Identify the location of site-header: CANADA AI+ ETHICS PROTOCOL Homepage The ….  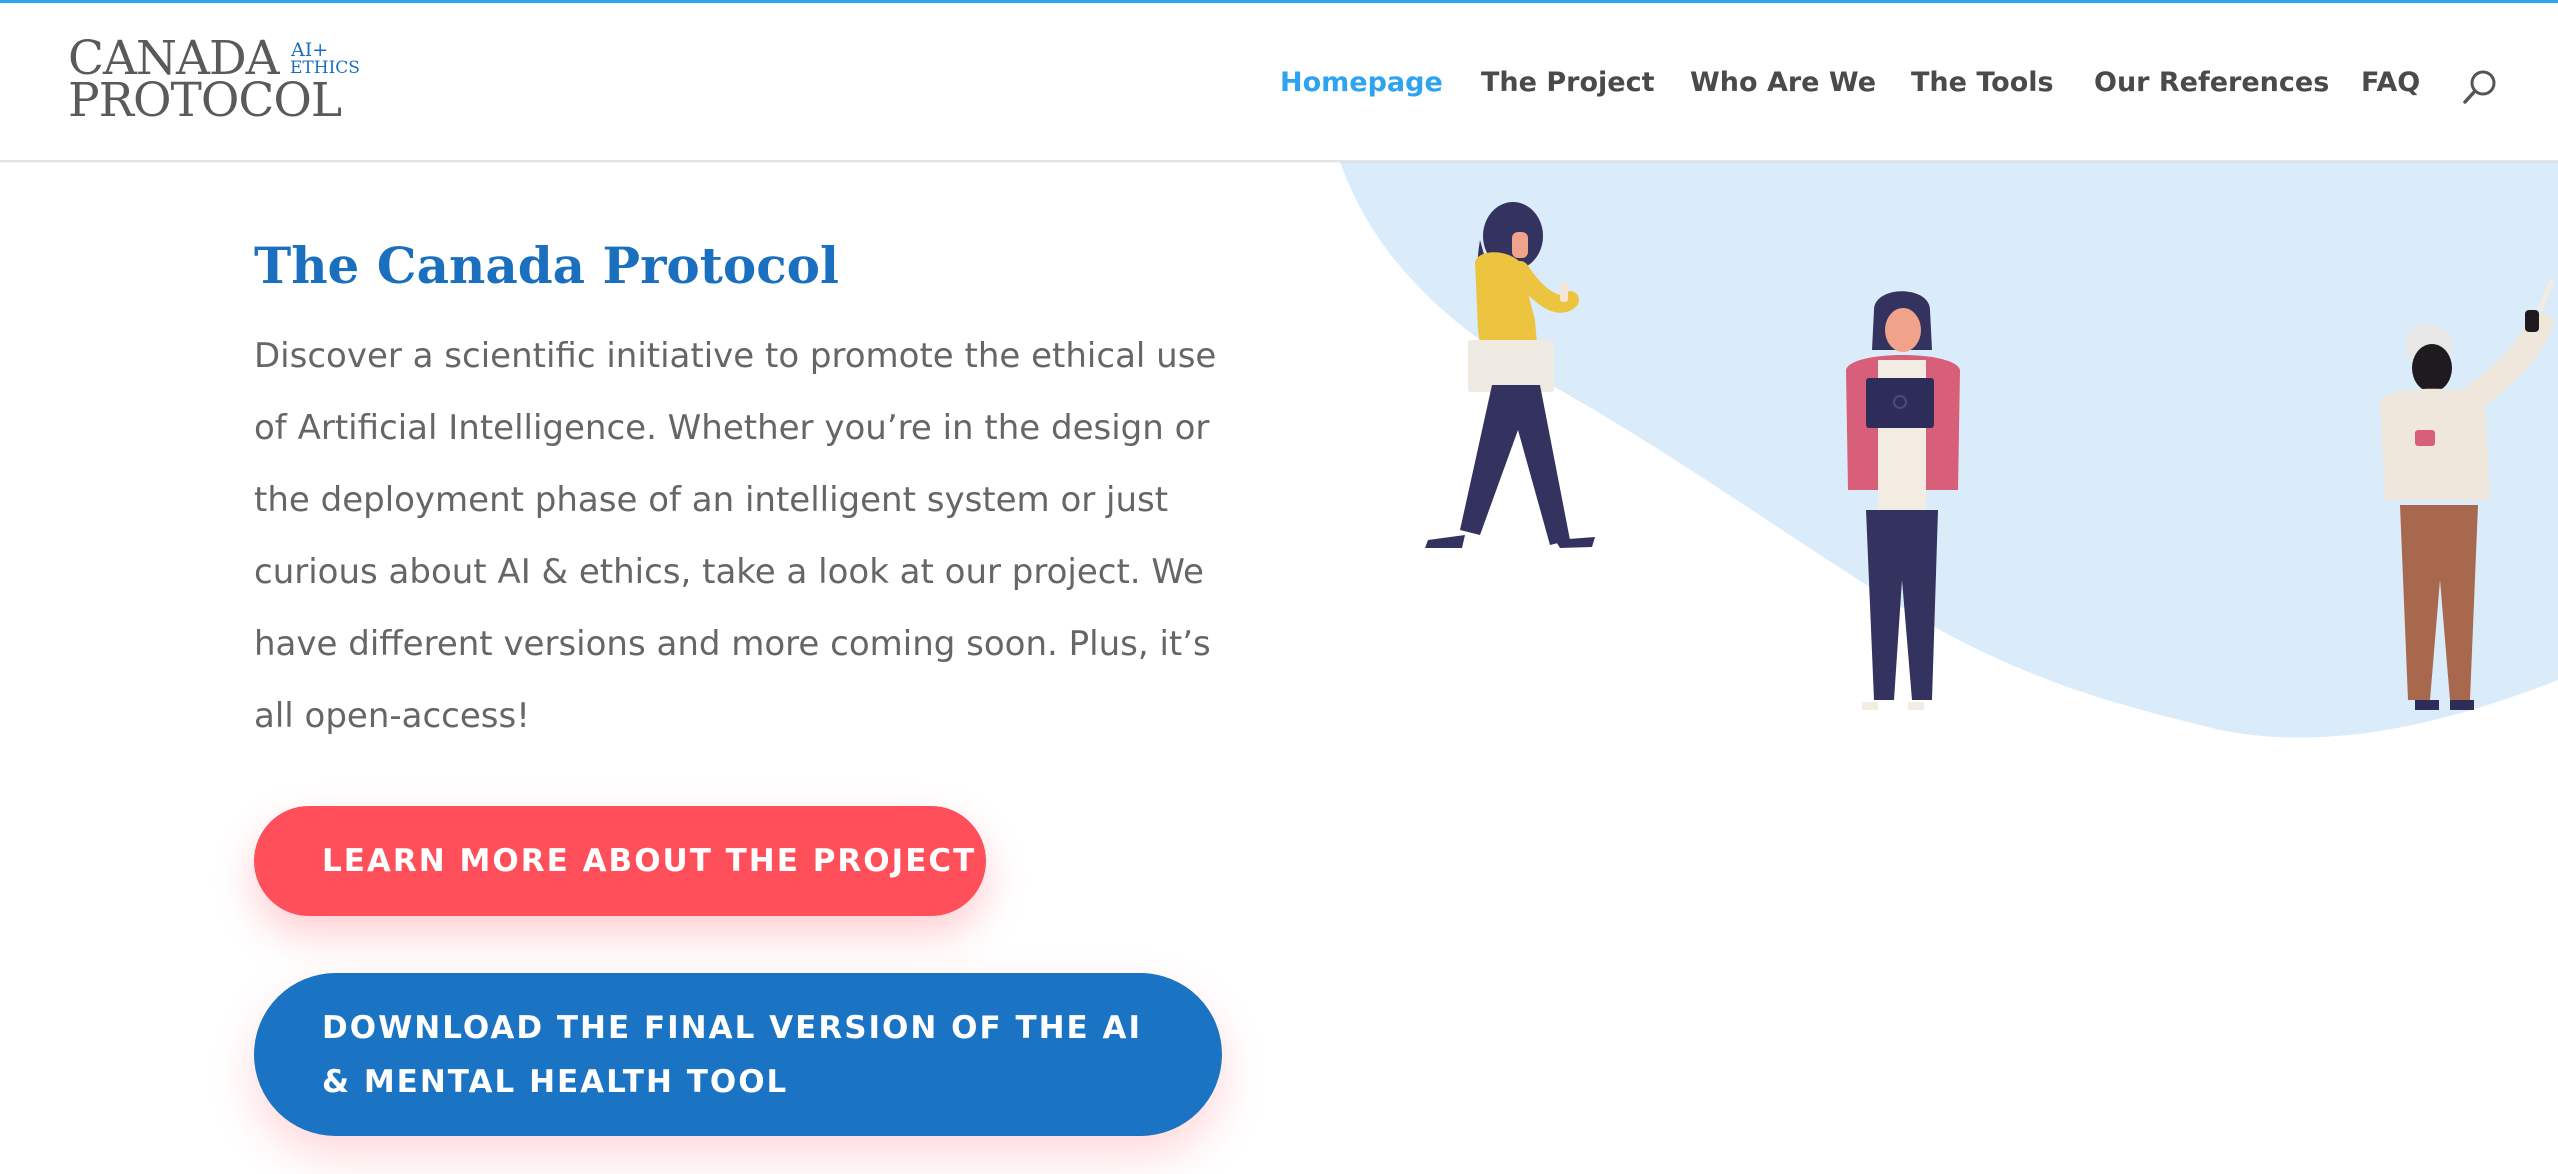
(1279, 82).